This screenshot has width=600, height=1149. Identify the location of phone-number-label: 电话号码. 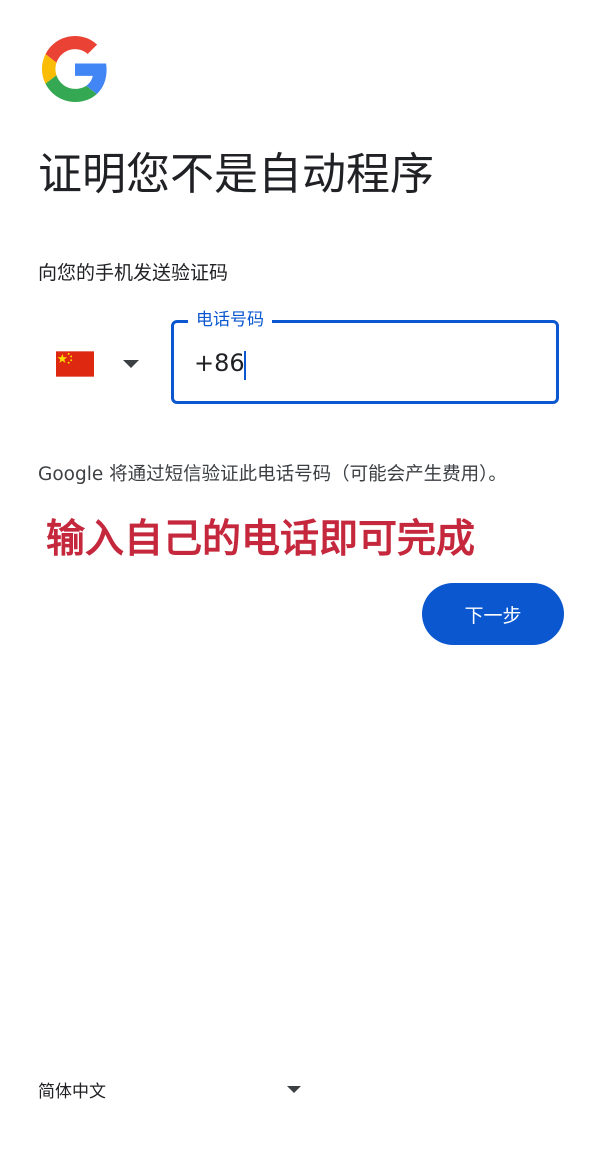
(230, 320).